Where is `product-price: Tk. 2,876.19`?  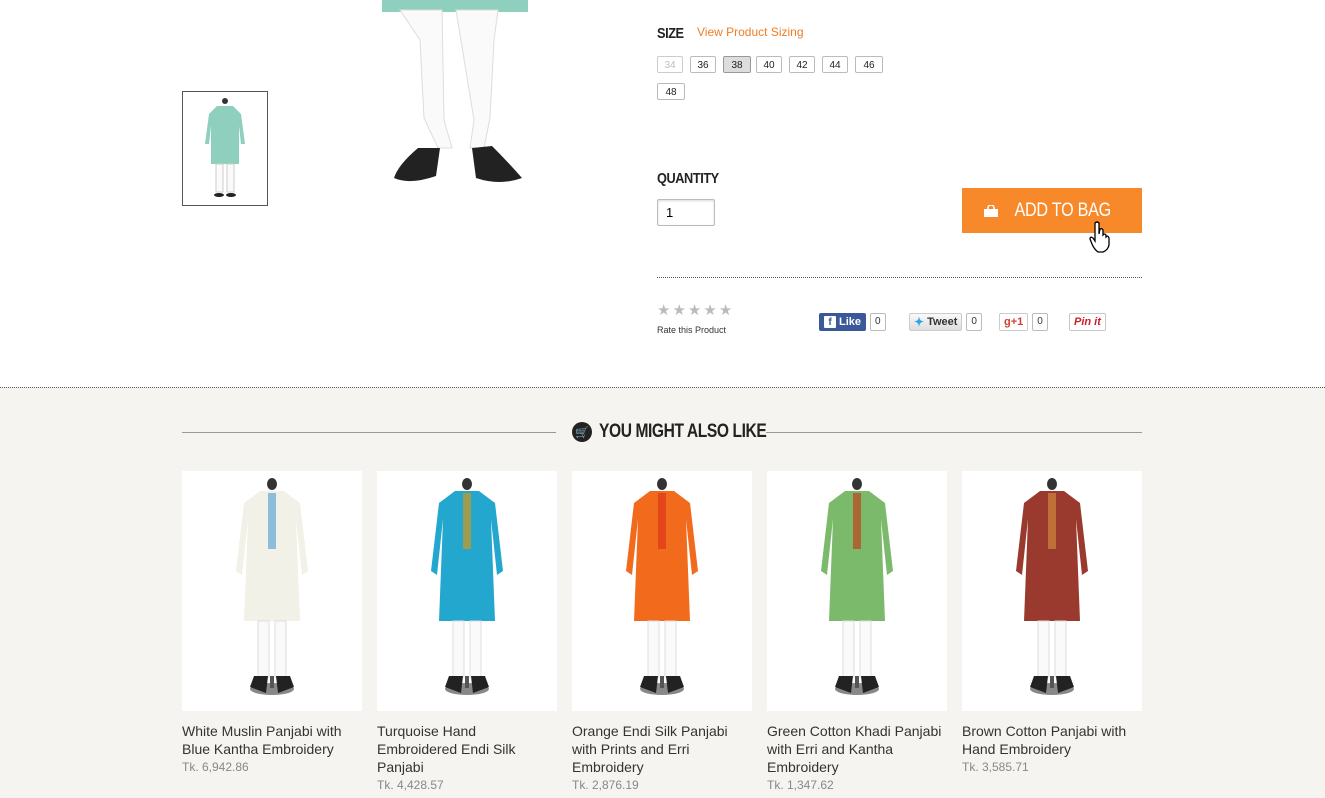
product-price: Tk. 2,876.19 is located at coordinates (605, 785).